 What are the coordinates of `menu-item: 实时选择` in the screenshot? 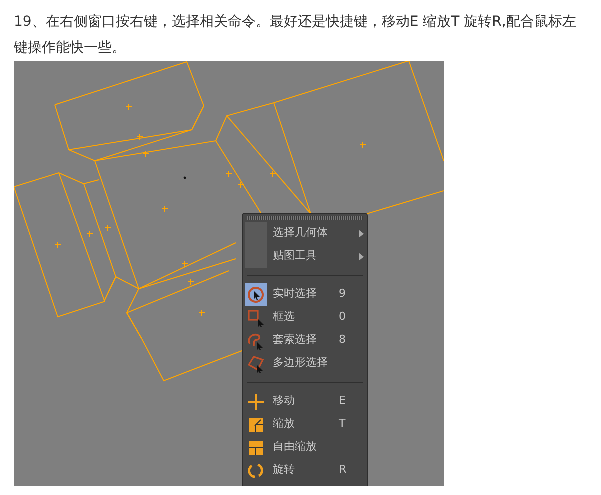 It's located at (306, 294).